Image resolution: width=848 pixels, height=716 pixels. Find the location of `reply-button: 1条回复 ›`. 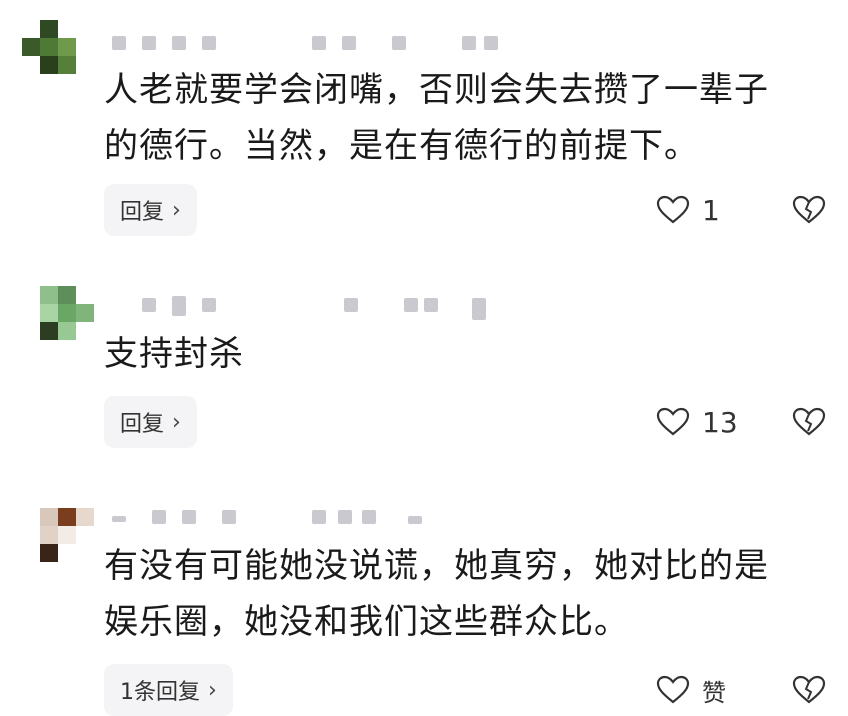

reply-button: 1条回复 › is located at coordinates (168, 690).